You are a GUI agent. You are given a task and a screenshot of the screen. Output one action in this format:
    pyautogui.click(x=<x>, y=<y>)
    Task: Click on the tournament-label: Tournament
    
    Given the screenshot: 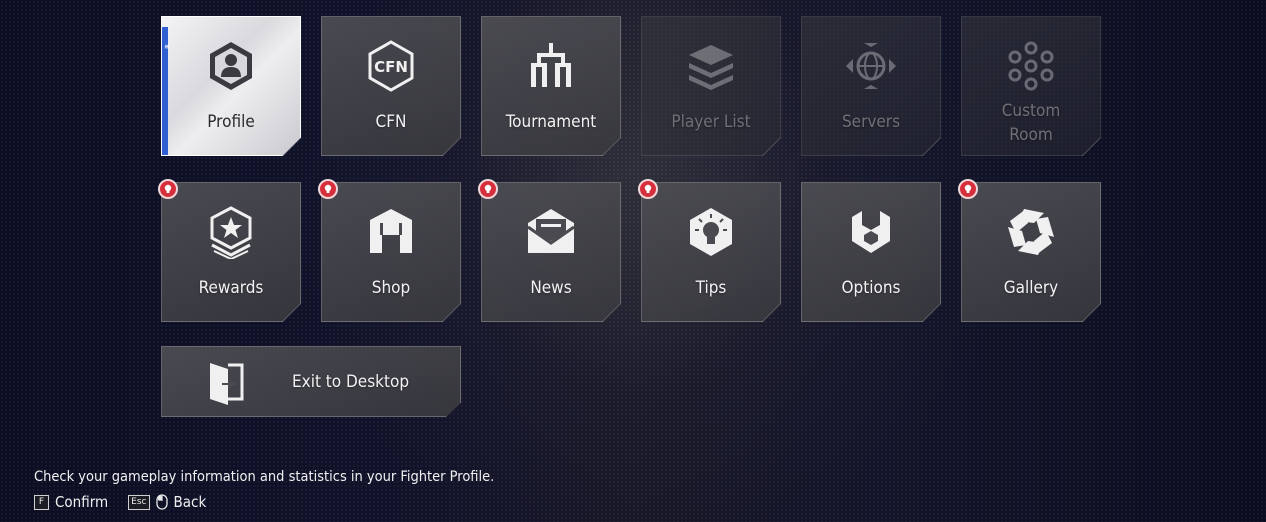 What is the action you would take?
    pyautogui.click(x=551, y=122)
    